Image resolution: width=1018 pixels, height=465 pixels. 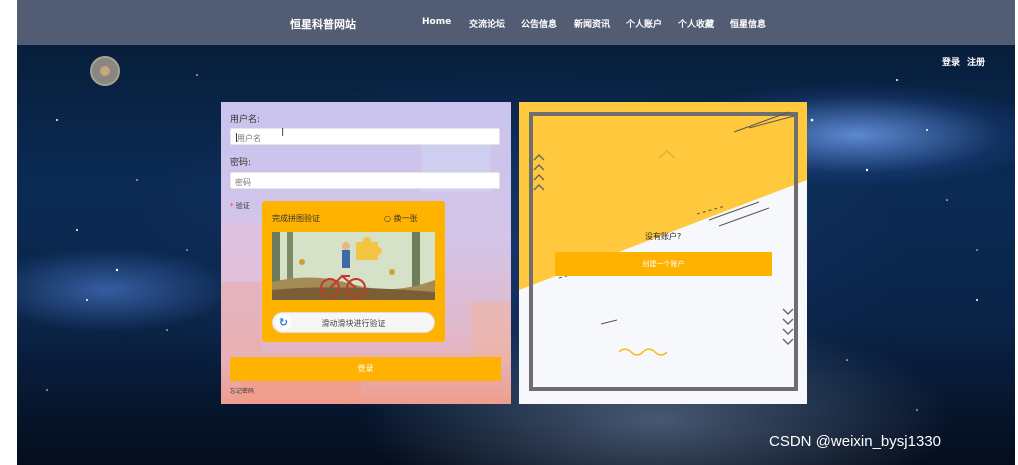 What do you see at coordinates (296, 218) in the screenshot?
I see `captcha-title: 完成拼图验证` at bounding box center [296, 218].